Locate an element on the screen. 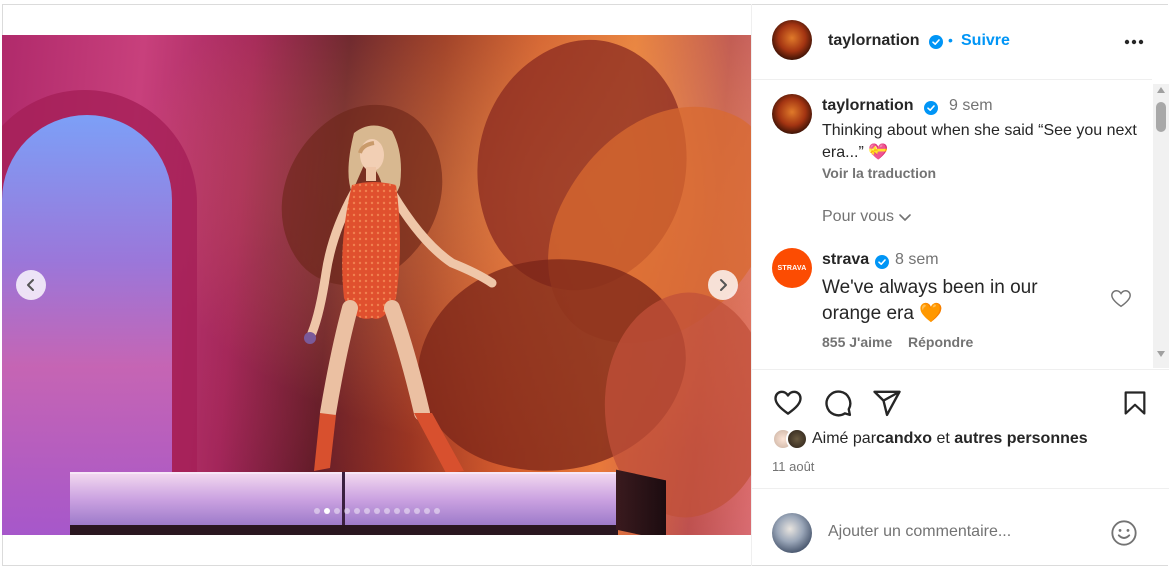 The width and height of the screenshot is (1170, 567). liked-by-others: autres personnes is located at coordinates (1020, 439).